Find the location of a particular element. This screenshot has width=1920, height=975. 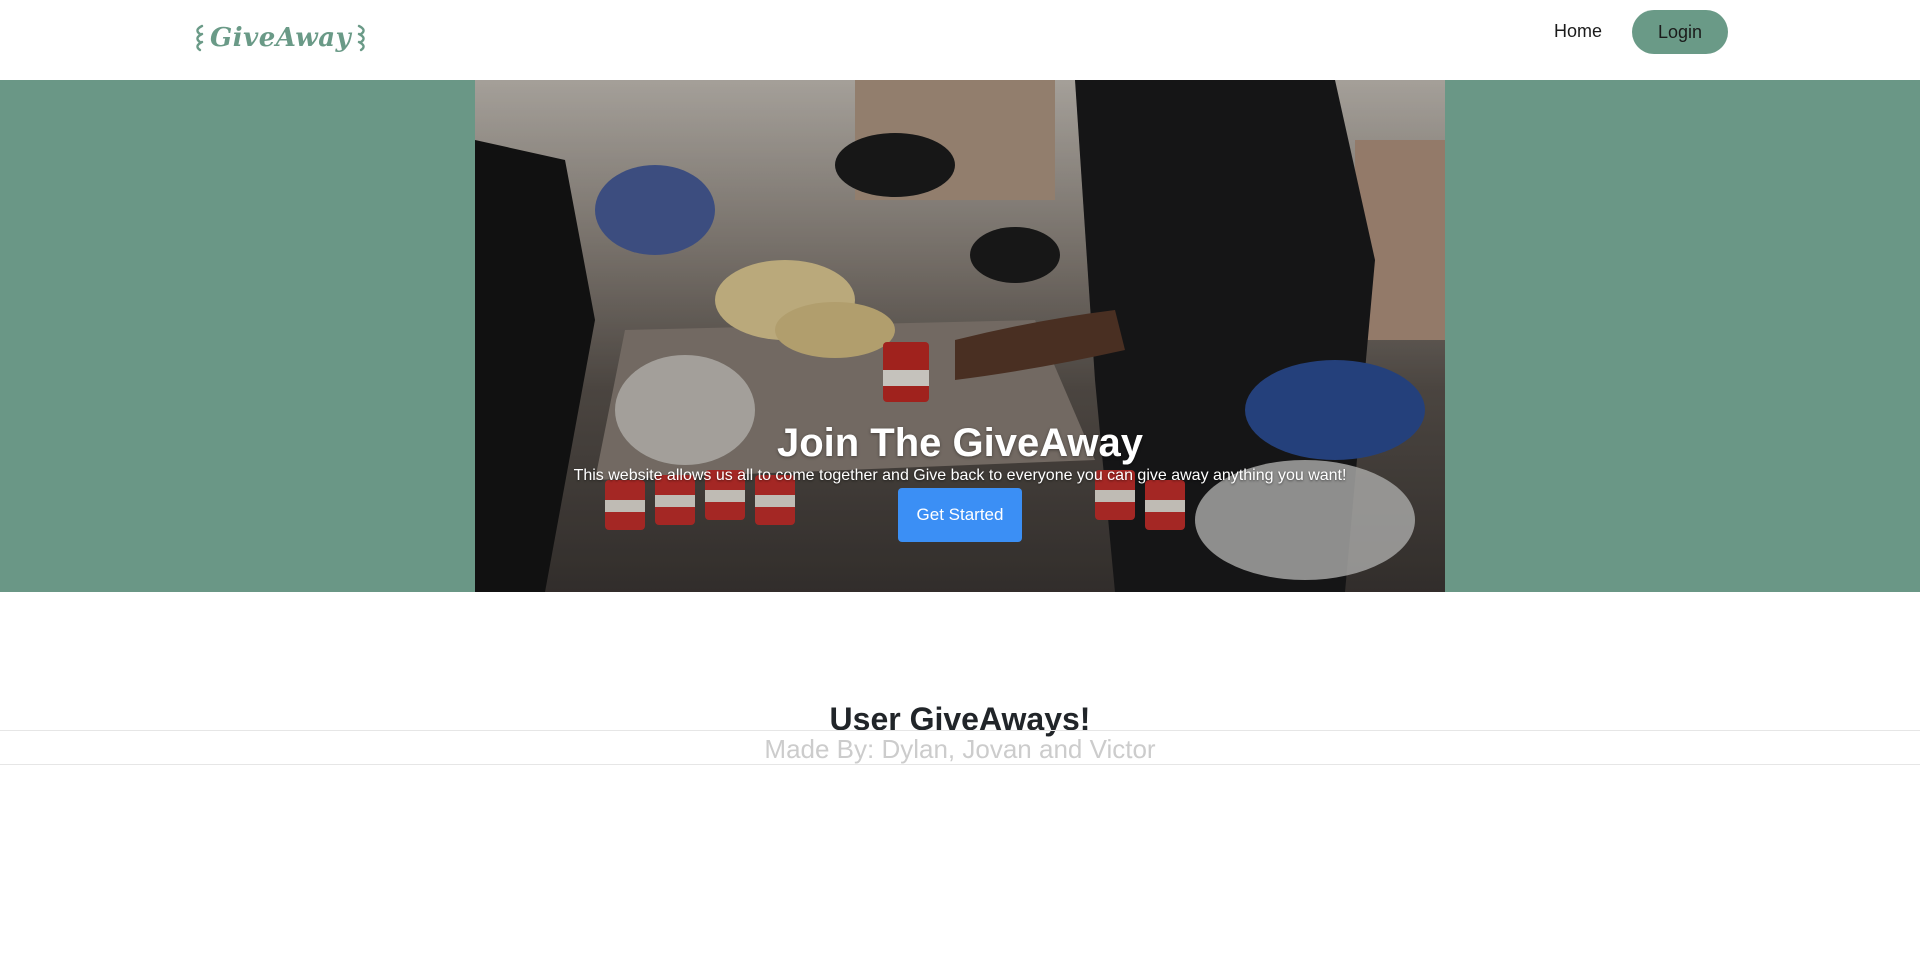

logo-text: GiveAway is located at coordinates (281, 38).